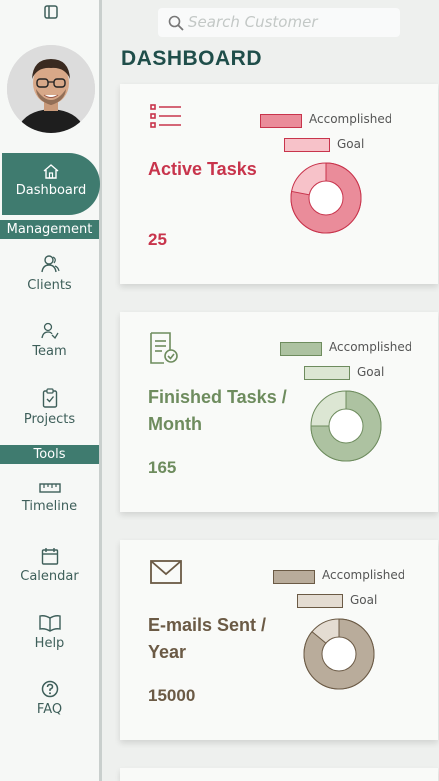 The width and height of the screenshot is (439, 781). I want to click on sidebar-item-team: Team, so click(49, 340).